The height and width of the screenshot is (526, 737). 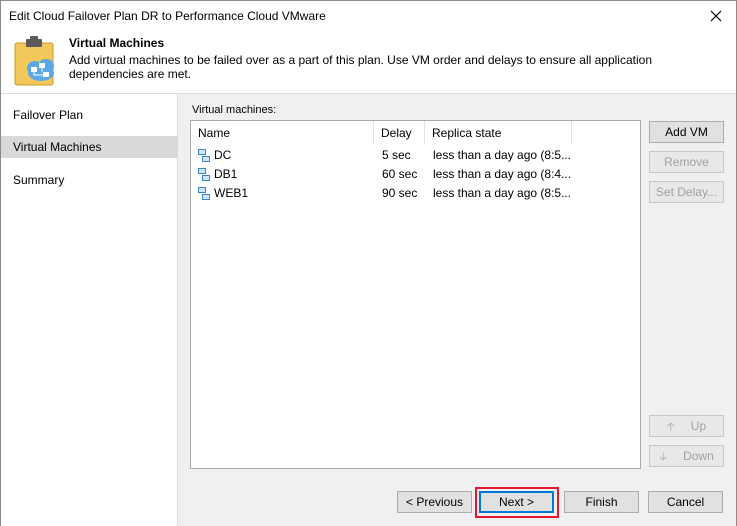 What do you see at coordinates (698, 456) in the screenshot?
I see `down-button-label: Down` at bounding box center [698, 456].